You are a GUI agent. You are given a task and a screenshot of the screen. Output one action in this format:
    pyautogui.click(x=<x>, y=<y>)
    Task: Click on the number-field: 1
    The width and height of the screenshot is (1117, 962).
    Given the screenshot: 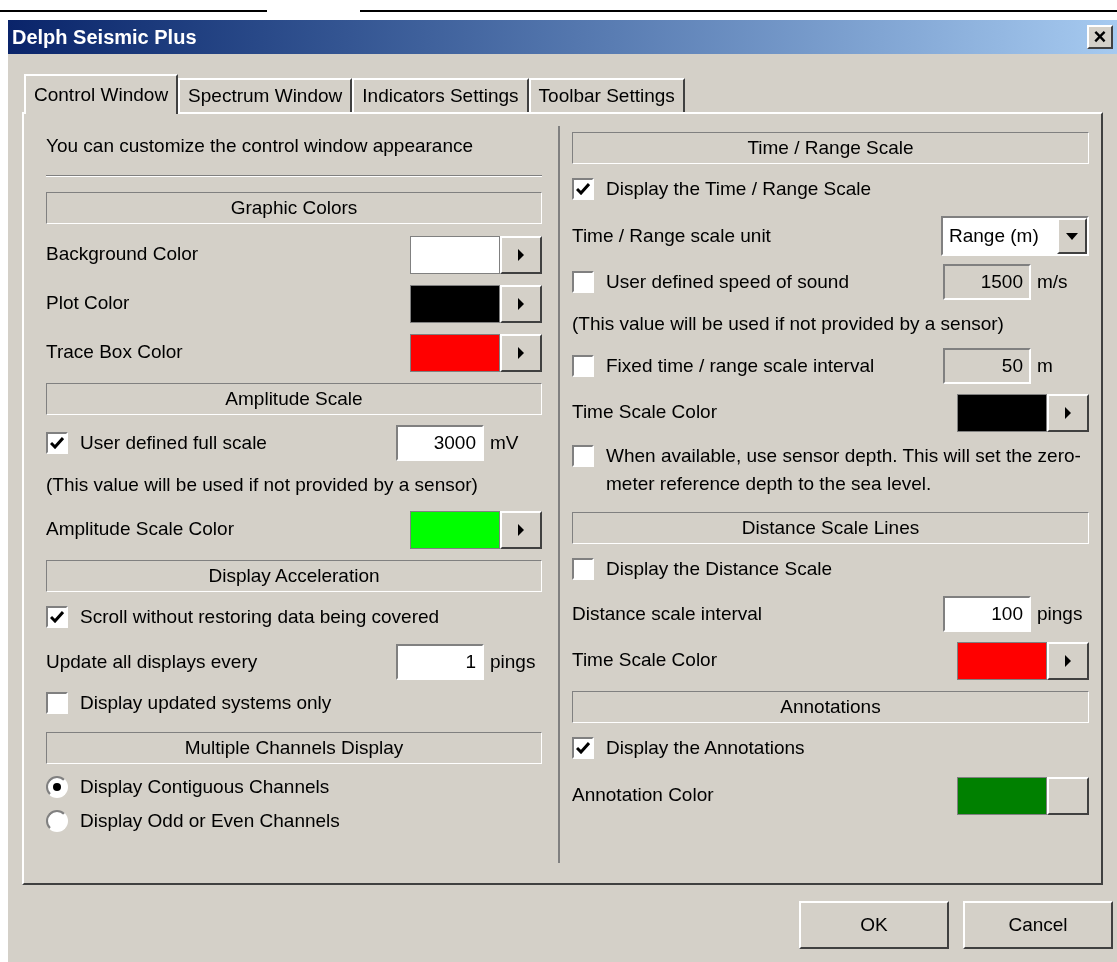 What is the action you would take?
    pyautogui.click(x=440, y=662)
    